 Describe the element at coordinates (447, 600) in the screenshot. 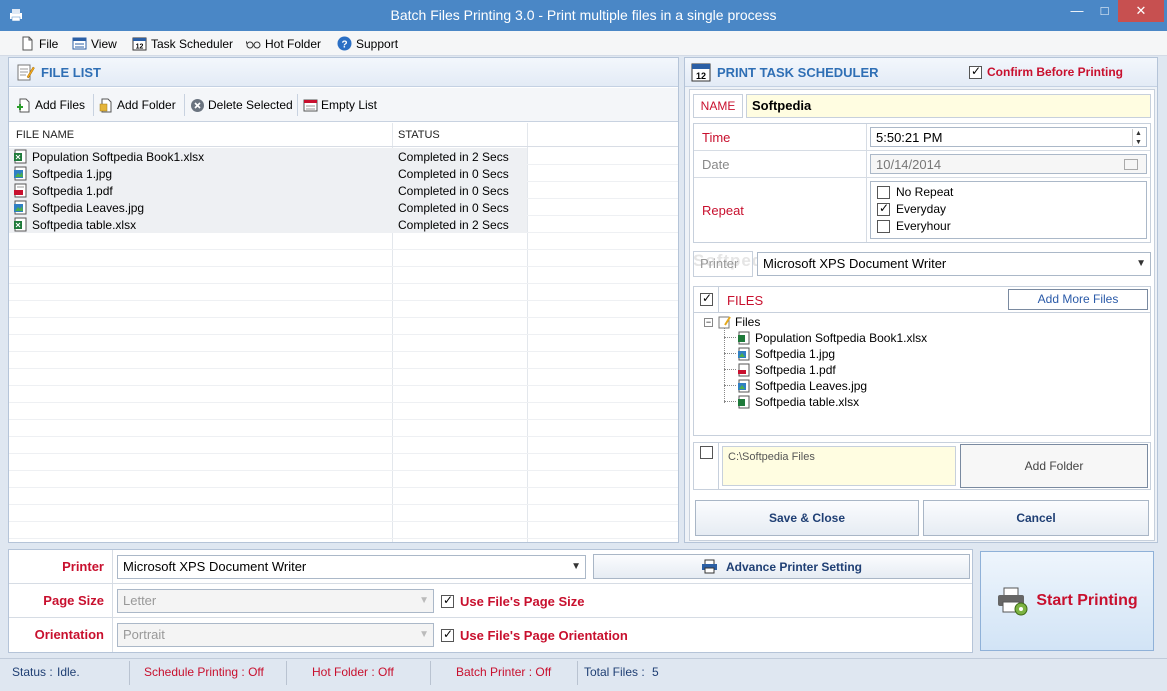

I see `use-page-size-checkbox` at that location.